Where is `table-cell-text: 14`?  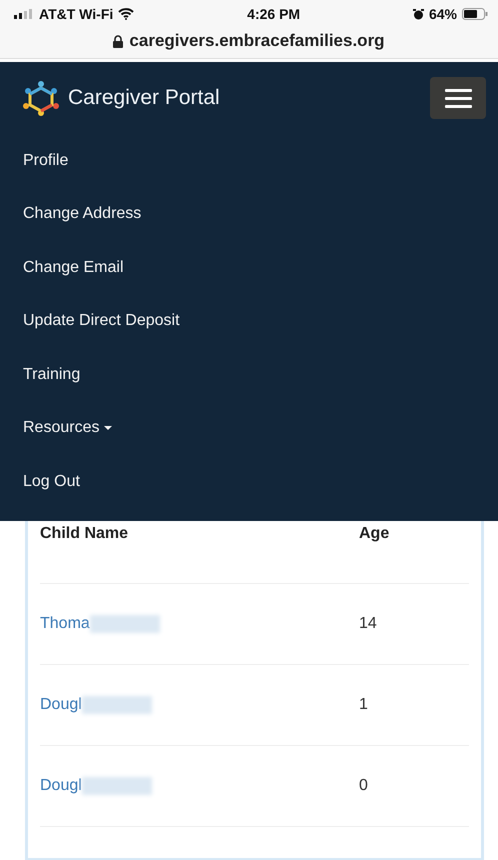
table-cell-text: 14 is located at coordinates (368, 623).